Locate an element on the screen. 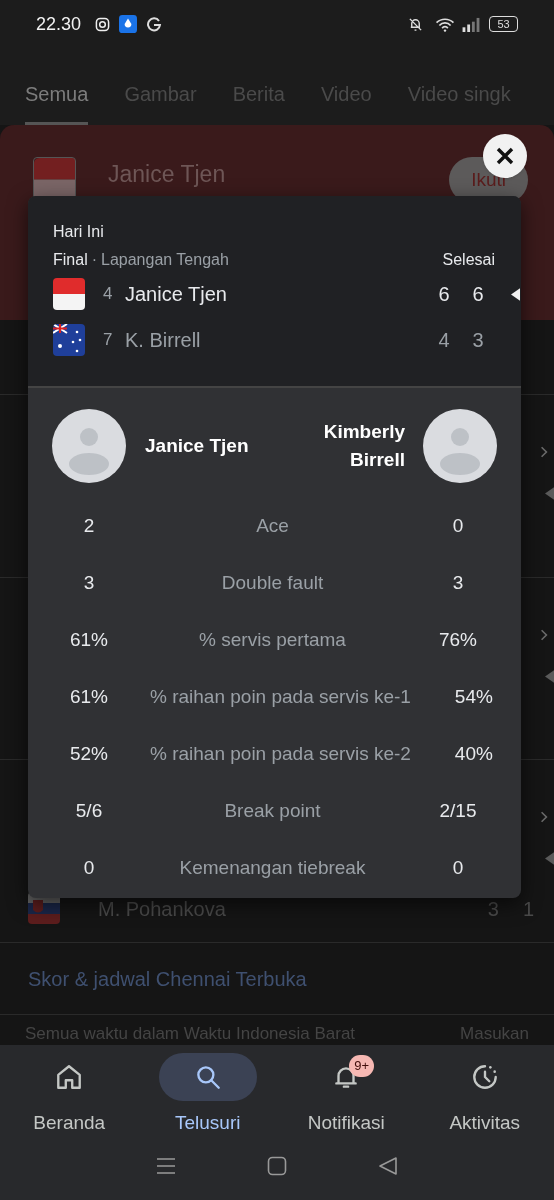 This screenshot has height=1200, width=554. status-time: 22.30 is located at coordinates (59, 24).